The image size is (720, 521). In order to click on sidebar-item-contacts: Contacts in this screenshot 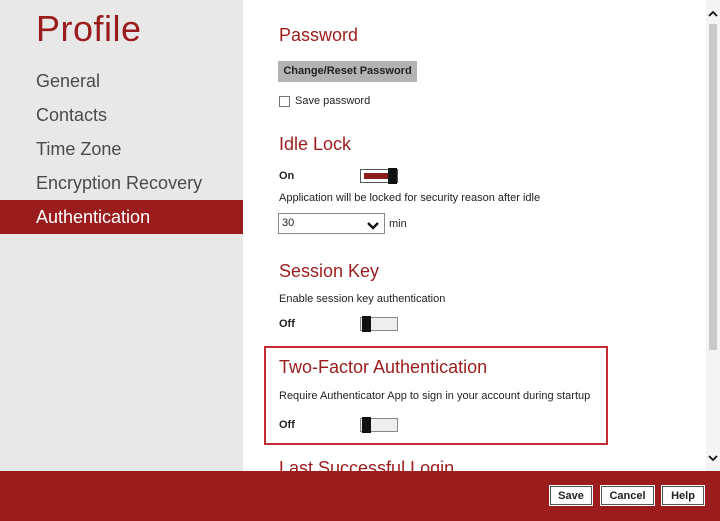, I will do `click(121, 115)`.